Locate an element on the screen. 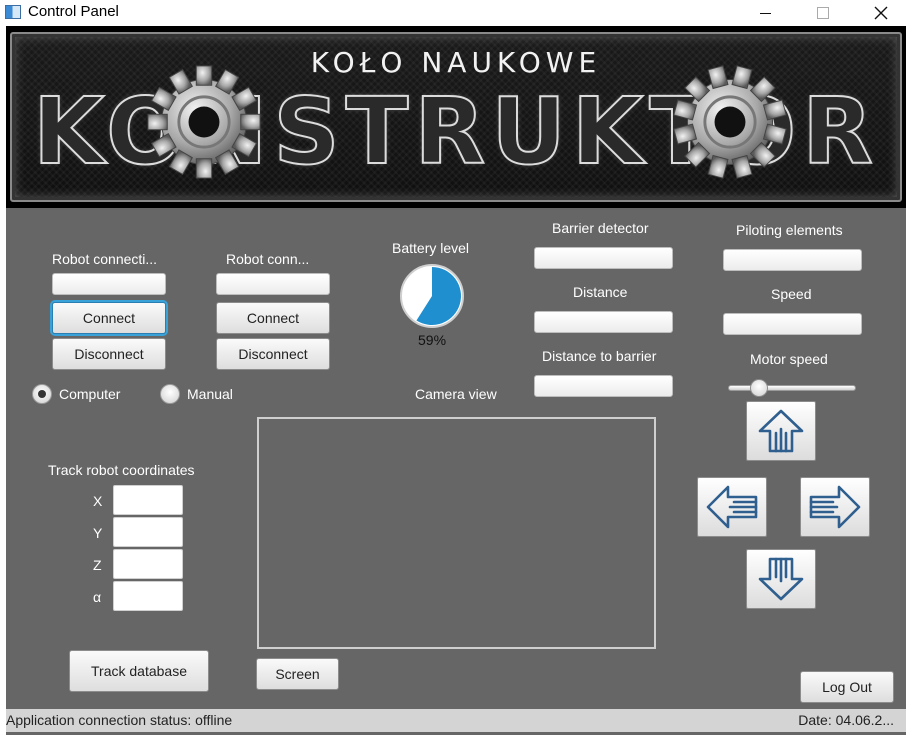  battery-level-label: Battery level is located at coordinates (431, 248).